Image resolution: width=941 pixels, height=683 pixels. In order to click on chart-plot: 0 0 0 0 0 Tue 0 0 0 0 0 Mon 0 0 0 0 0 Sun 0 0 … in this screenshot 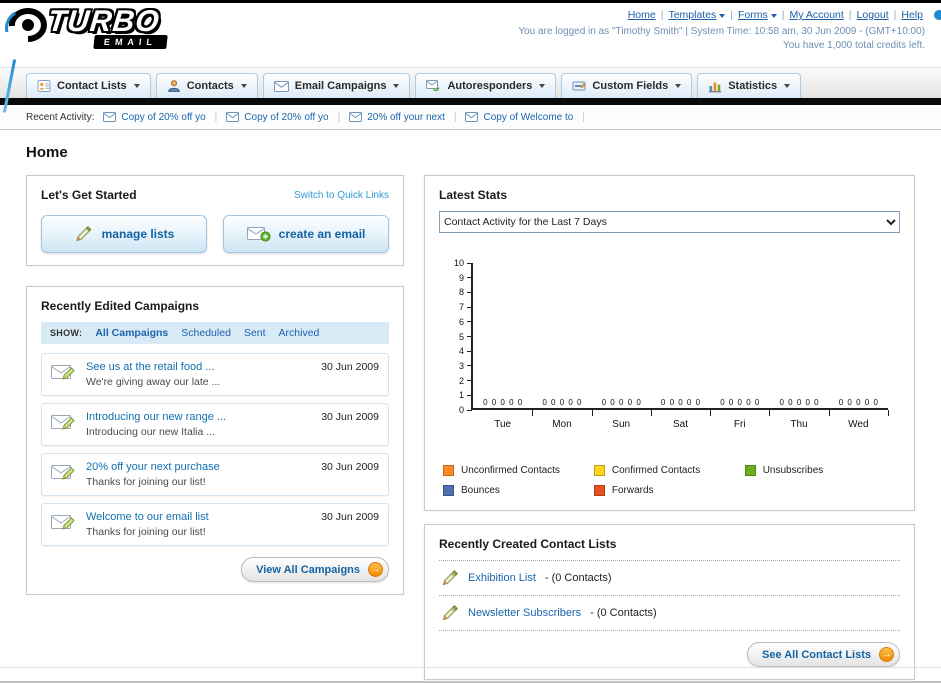, I will do `click(678, 346)`.